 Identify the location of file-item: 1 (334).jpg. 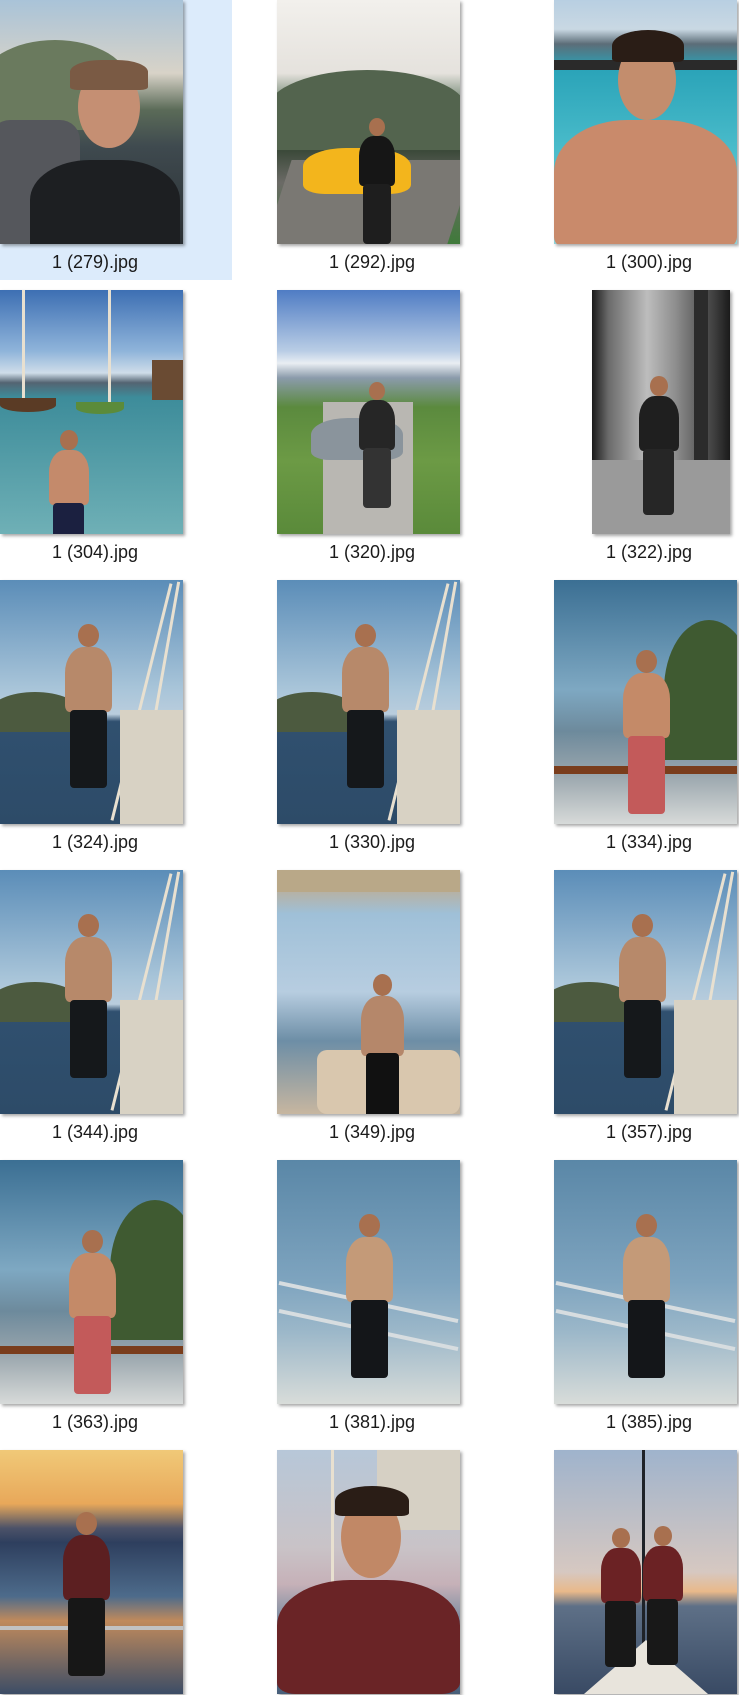
(646, 720).